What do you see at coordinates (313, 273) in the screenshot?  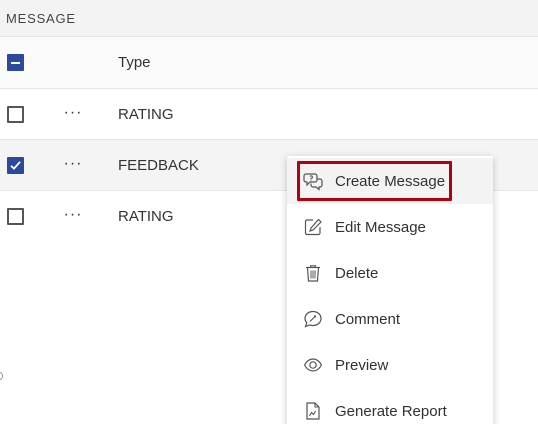 I see `trash-icon` at bounding box center [313, 273].